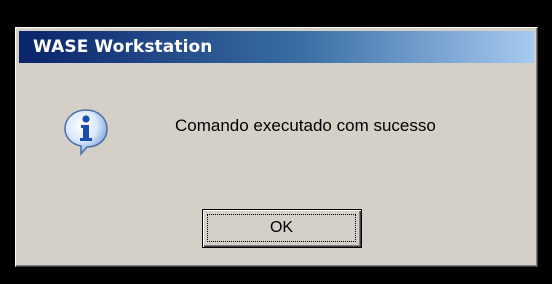 This screenshot has height=284, width=552. What do you see at coordinates (123, 47) in the screenshot?
I see `window-title: WASE Workstation` at bounding box center [123, 47].